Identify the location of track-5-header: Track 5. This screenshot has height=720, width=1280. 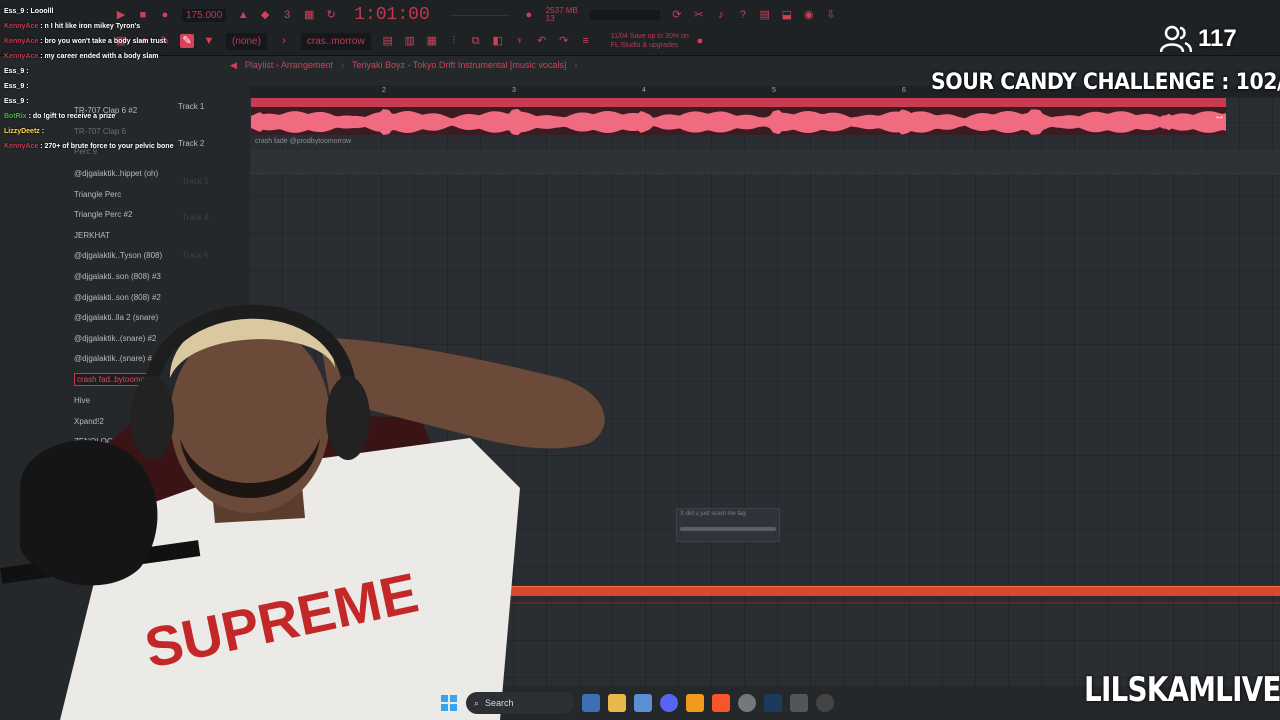
(195, 255).